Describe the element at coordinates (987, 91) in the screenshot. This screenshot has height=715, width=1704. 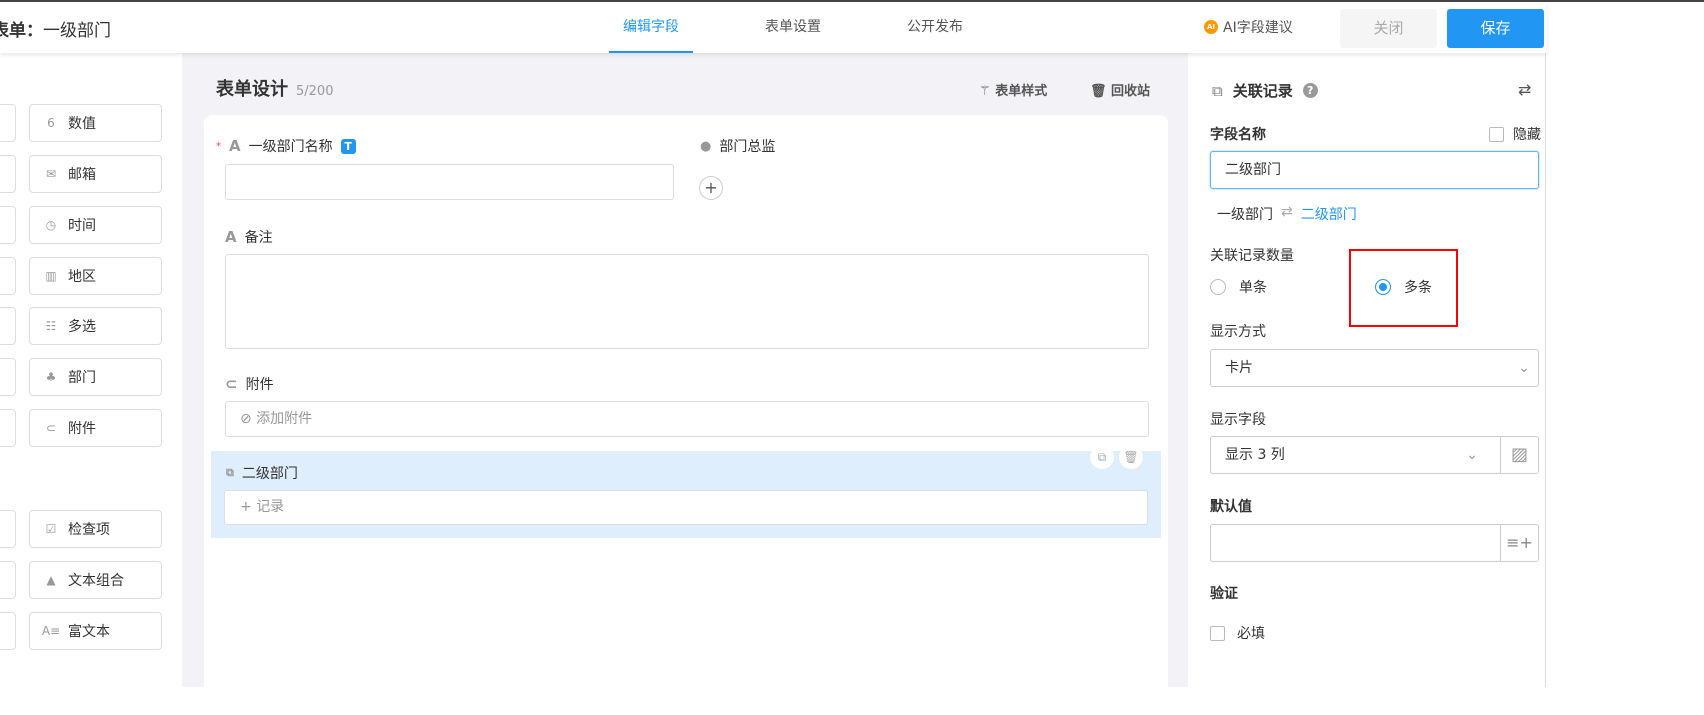
I see `wand-icon: ⚚` at that location.